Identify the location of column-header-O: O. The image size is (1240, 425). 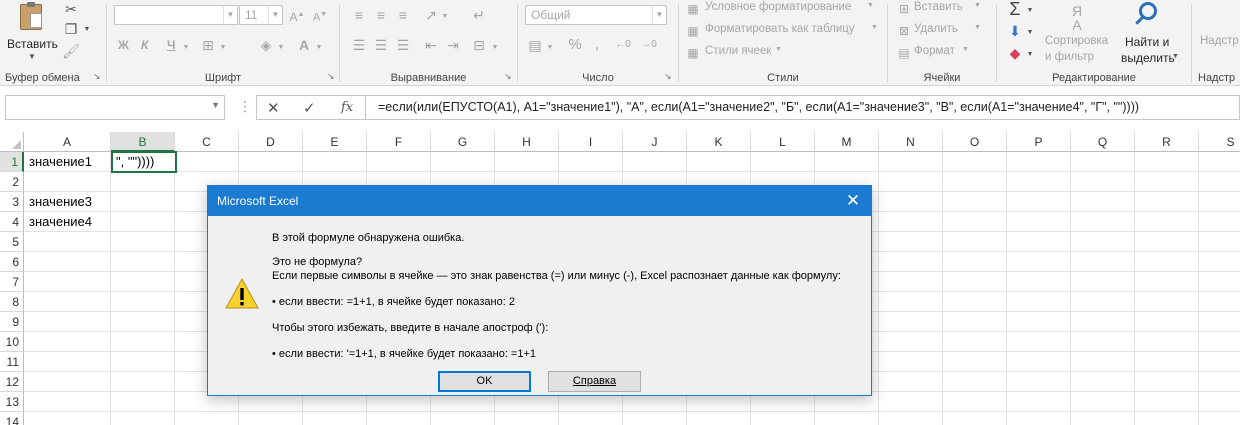
(975, 142).